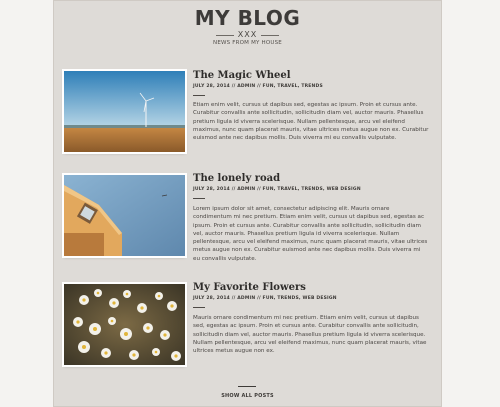 The height and width of the screenshot is (407, 500). I want to click on ornament-text: XXX, so click(247, 34).